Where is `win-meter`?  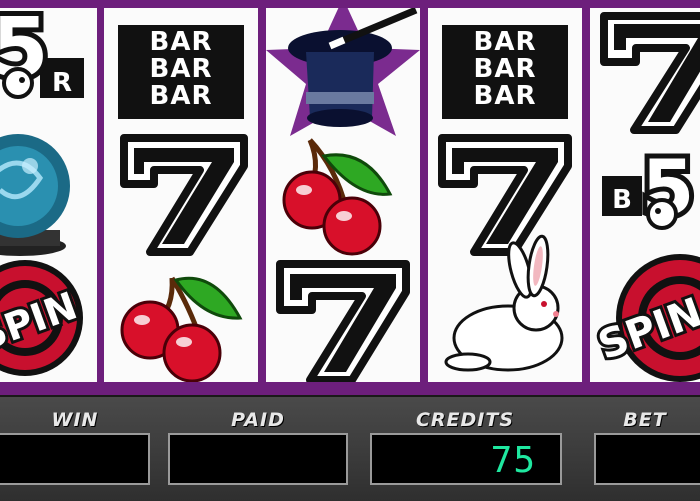
win-meter is located at coordinates (75, 459).